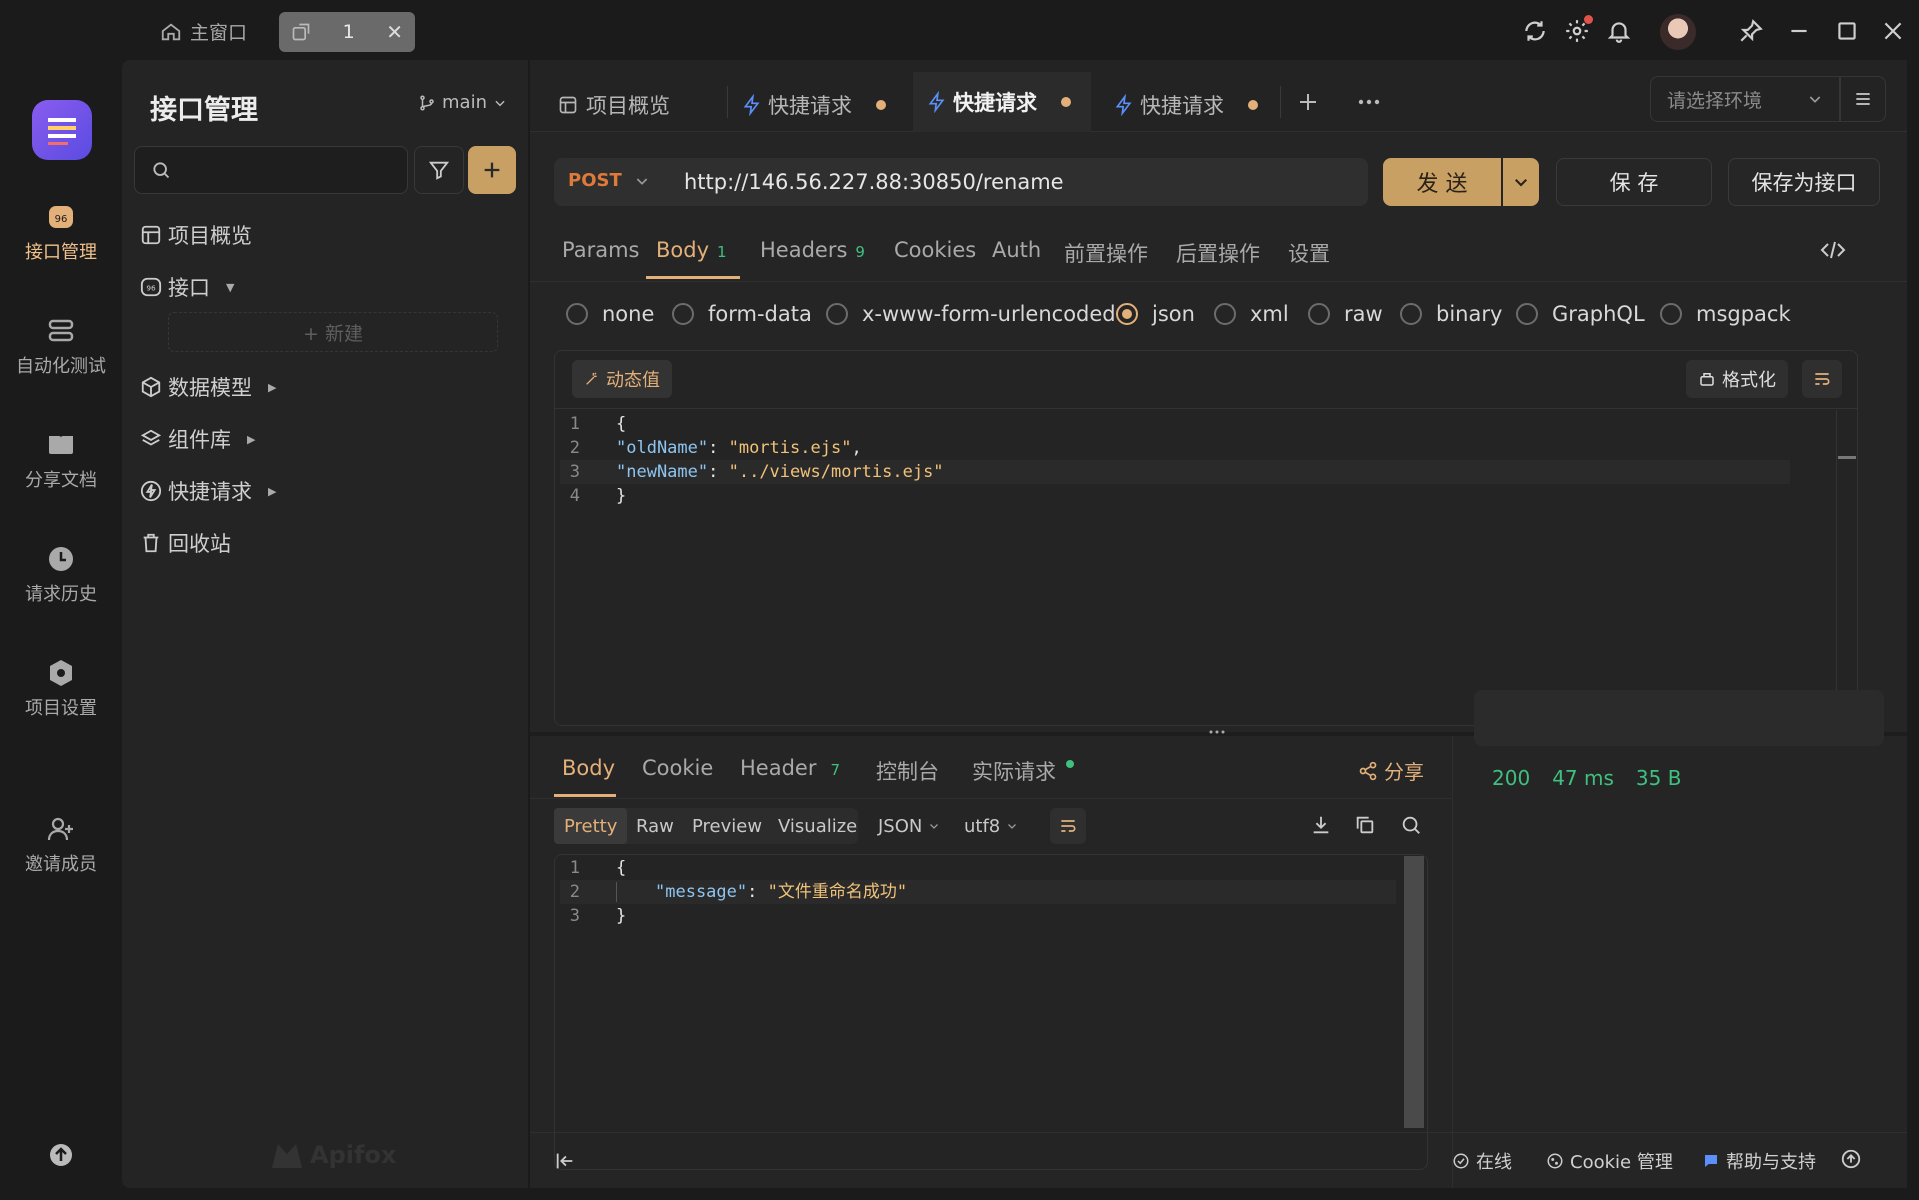  Describe the element at coordinates (622, 379) in the screenshot. I see `dynamic-value-button: 动态值` at that location.